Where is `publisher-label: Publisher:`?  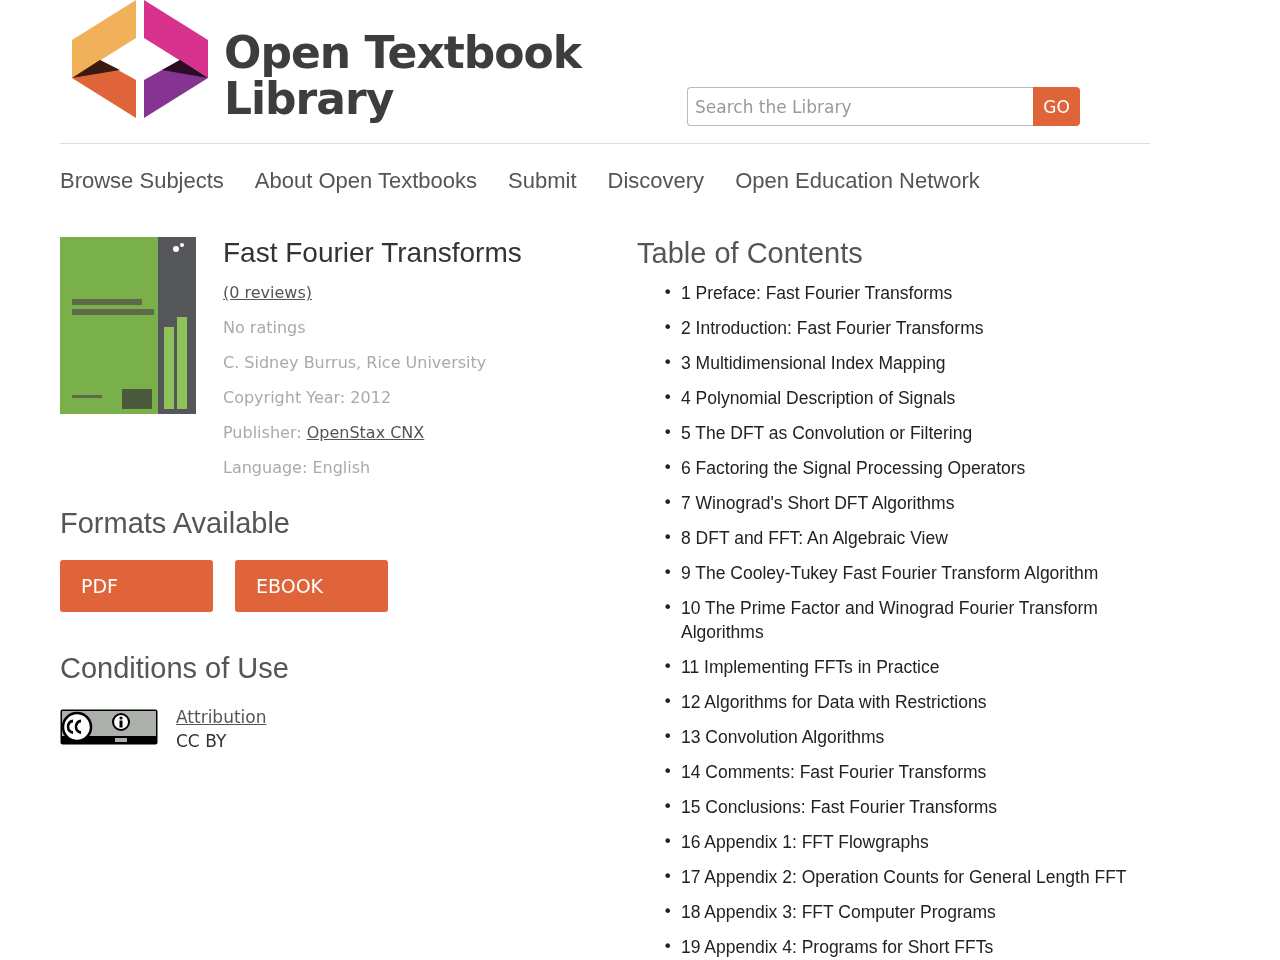 publisher-label: Publisher: is located at coordinates (262, 432).